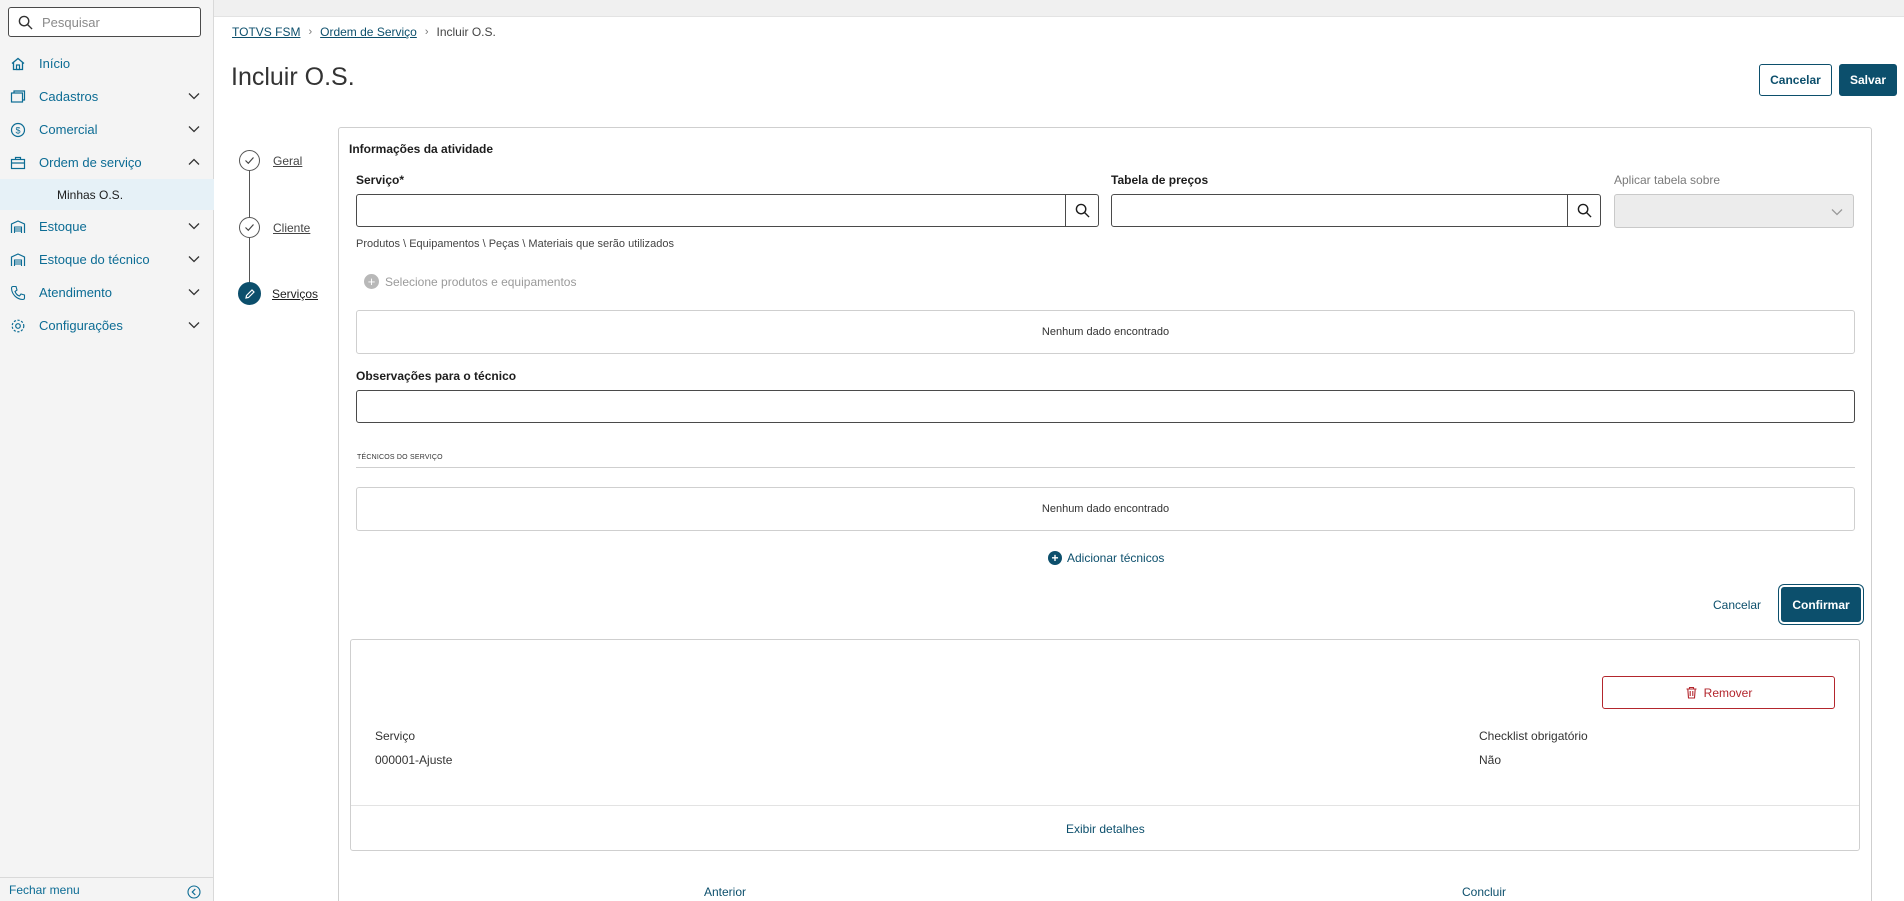 This screenshot has height=901, width=1904. Describe the element at coordinates (1728, 692) in the screenshot. I see `remove-label: Remover` at that location.